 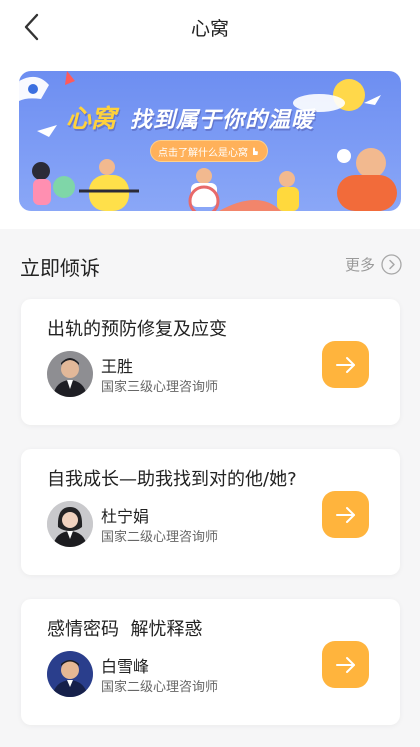 I want to click on banner-learn-more-pill: 点击了解什么是心窝, so click(x=209, y=151).